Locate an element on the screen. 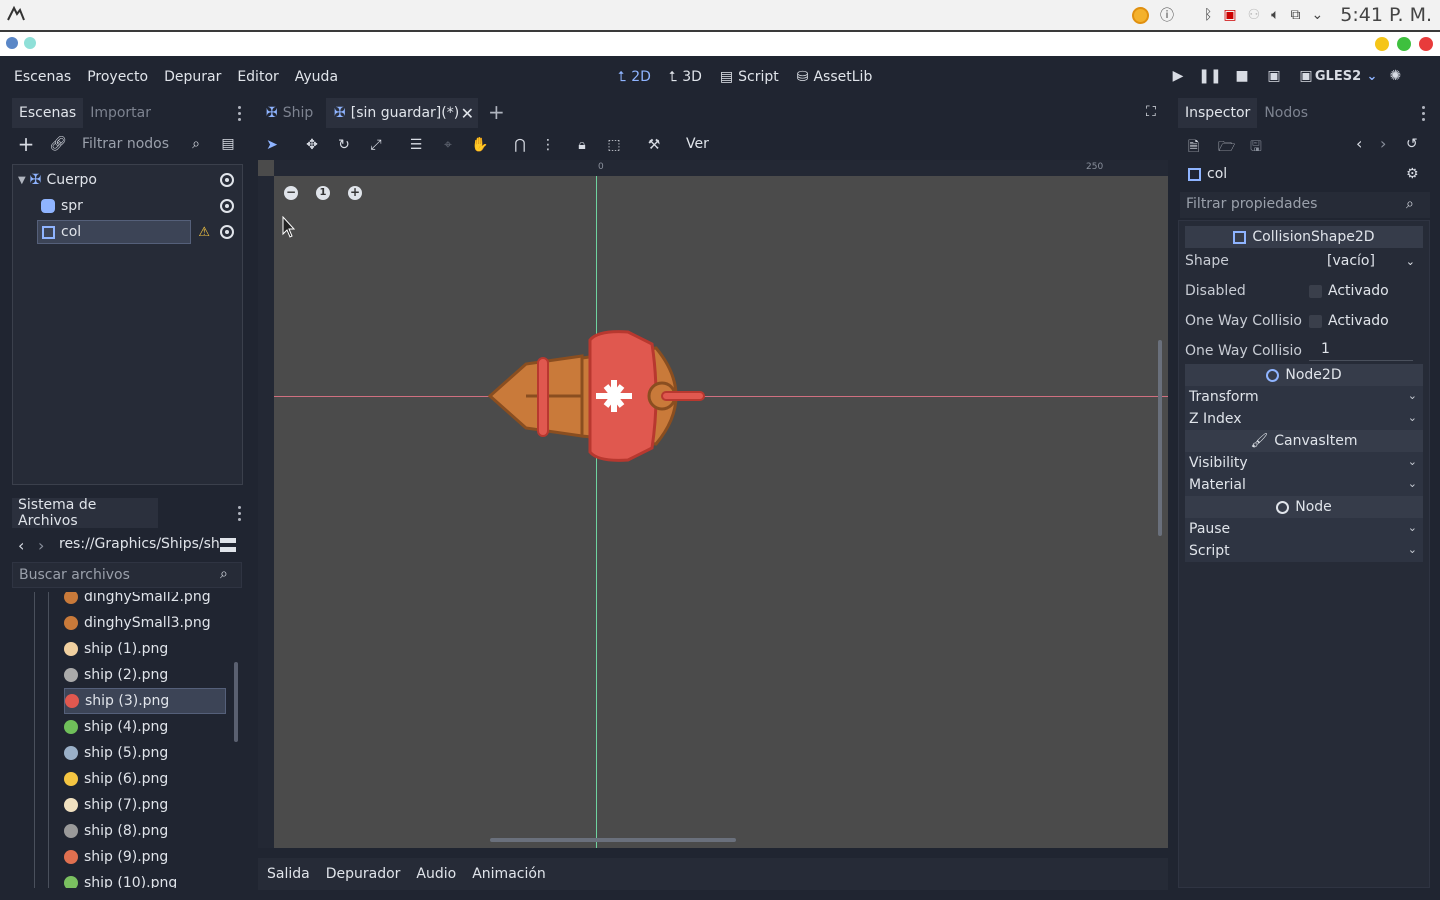  minimize-button is located at coordinates (1382, 44).